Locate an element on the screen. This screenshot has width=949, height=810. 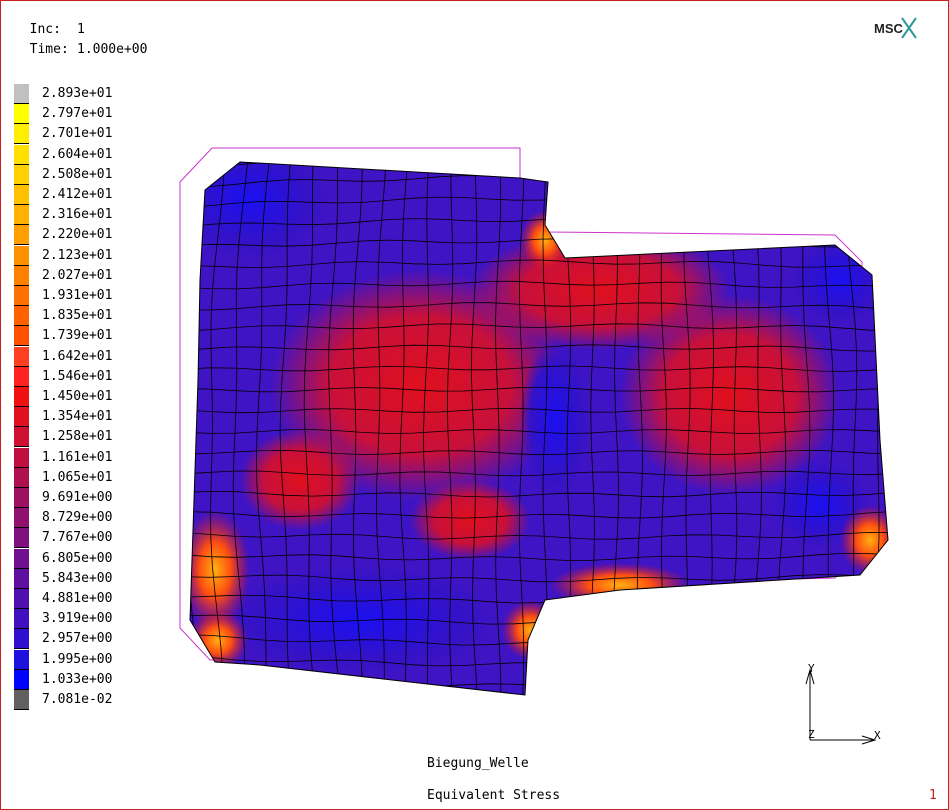
axis-y-label: Y is located at coordinates (811, 668).